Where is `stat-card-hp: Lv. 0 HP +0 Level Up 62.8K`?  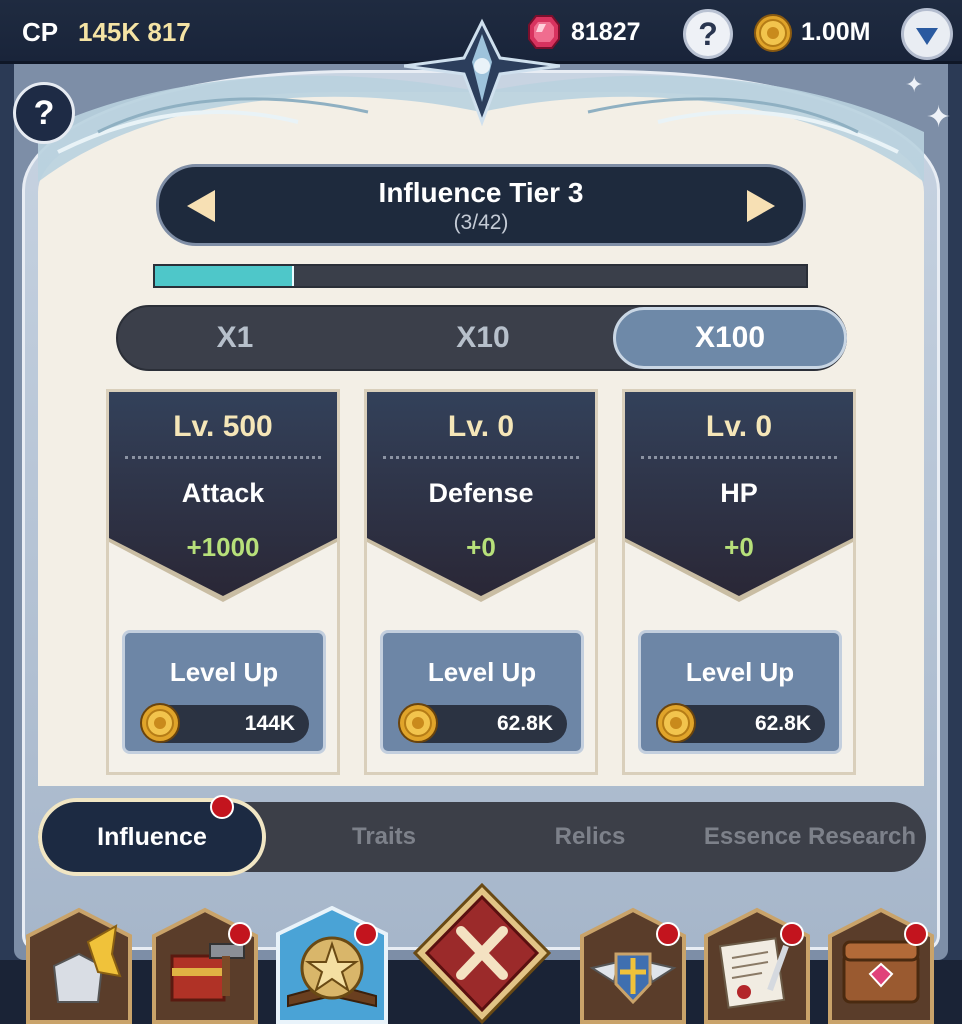
stat-card-hp: Lv. 0 HP +0 Level Up 62.8K is located at coordinates (739, 582).